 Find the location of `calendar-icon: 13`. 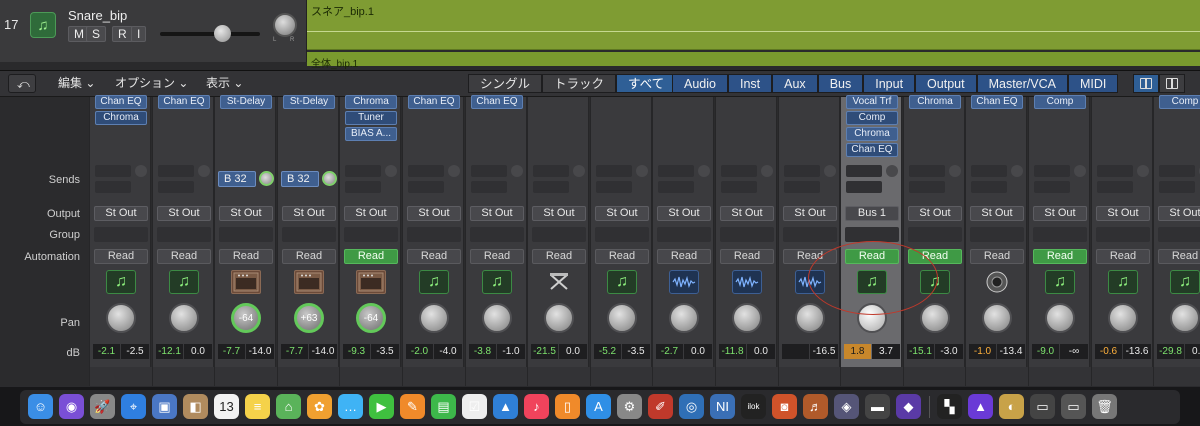

calendar-icon: 13 is located at coordinates (226, 406).